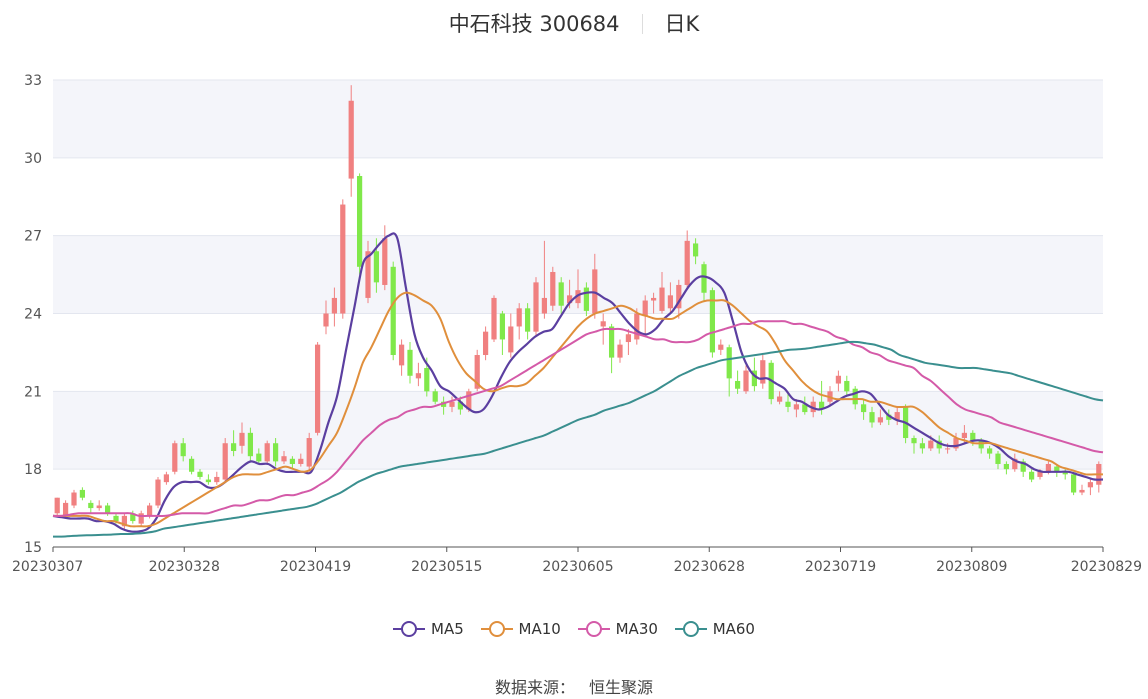 This screenshot has width=1148, height=699. Describe the element at coordinates (733, 629) in the screenshot. I see `legend-label-ma60: MA60` at that location.